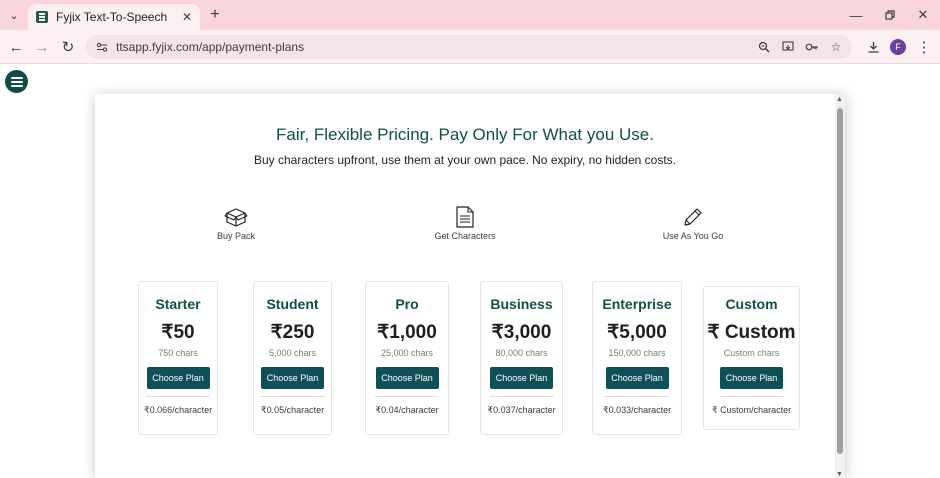 This screenshot has width=940, height=478. I want to click on favicon-icon, so click(42, 17).